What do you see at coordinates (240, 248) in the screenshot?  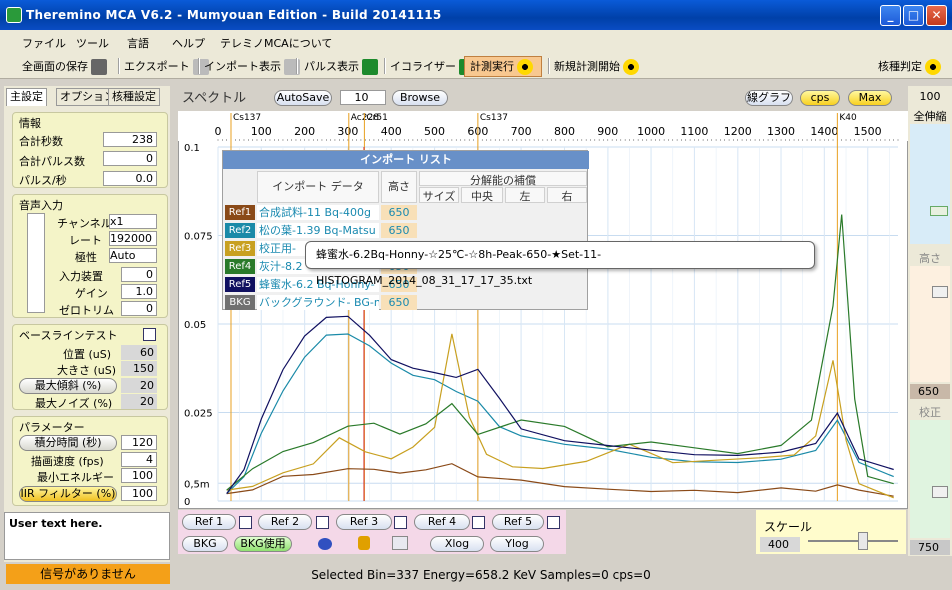 I see `ref-tag: Ref3` at bounding box center [240, 248].